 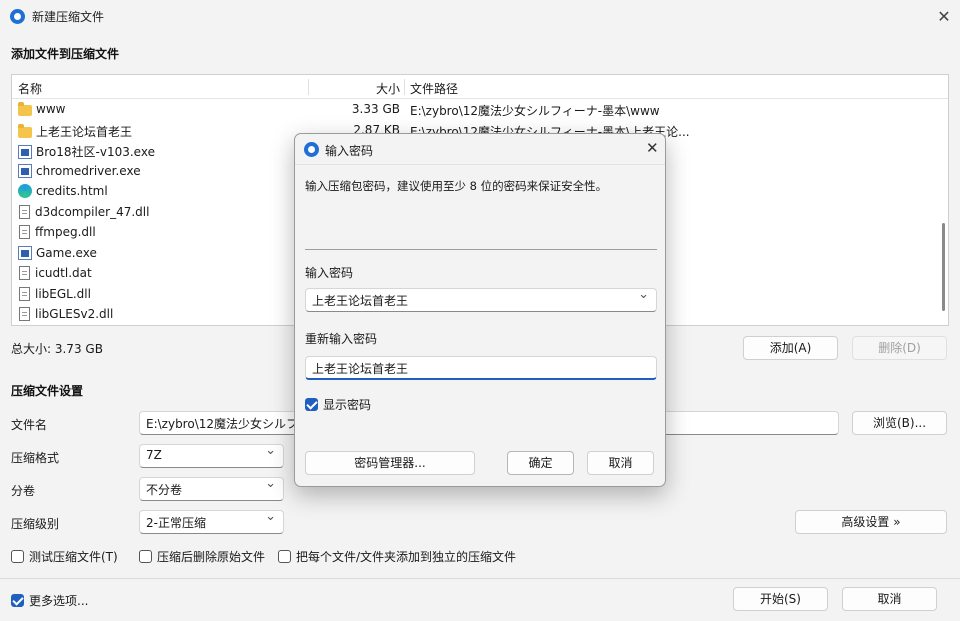 I want to click on row-name-cell: chromedriver.exe, so click(x=163, y=170).